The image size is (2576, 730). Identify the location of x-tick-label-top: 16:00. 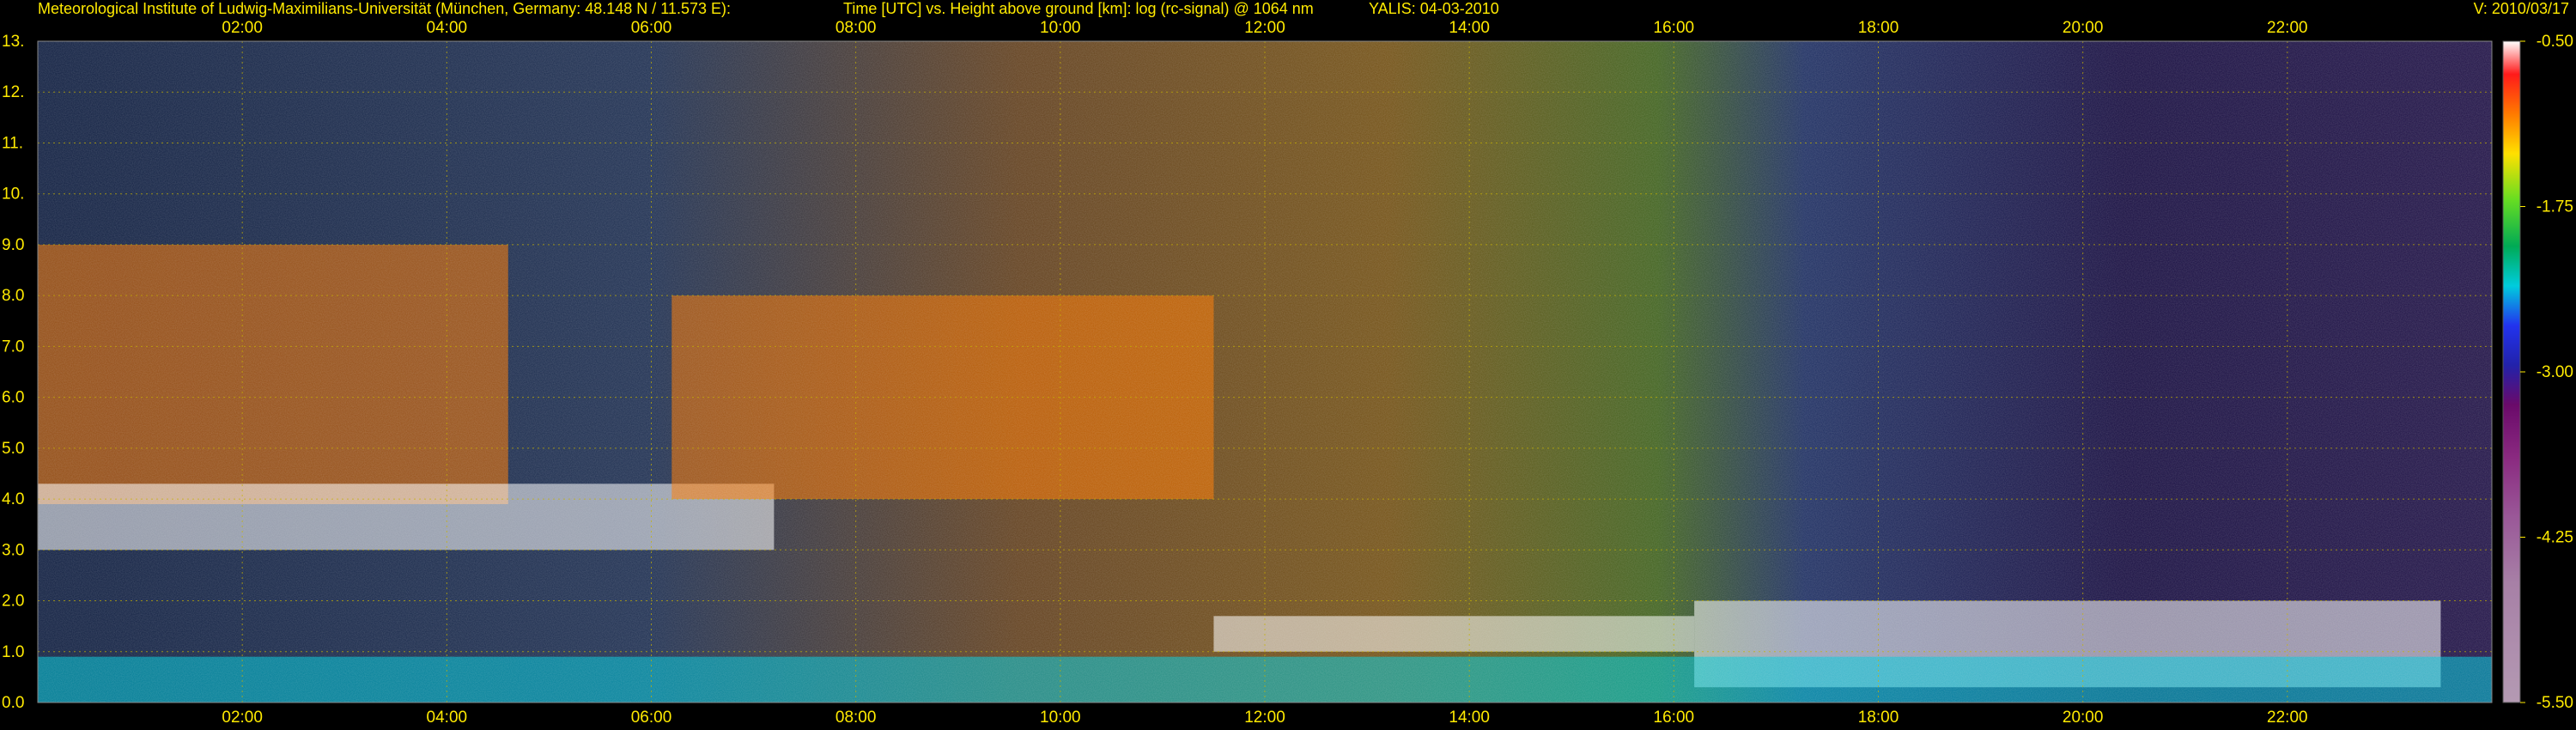
(1675, 28).